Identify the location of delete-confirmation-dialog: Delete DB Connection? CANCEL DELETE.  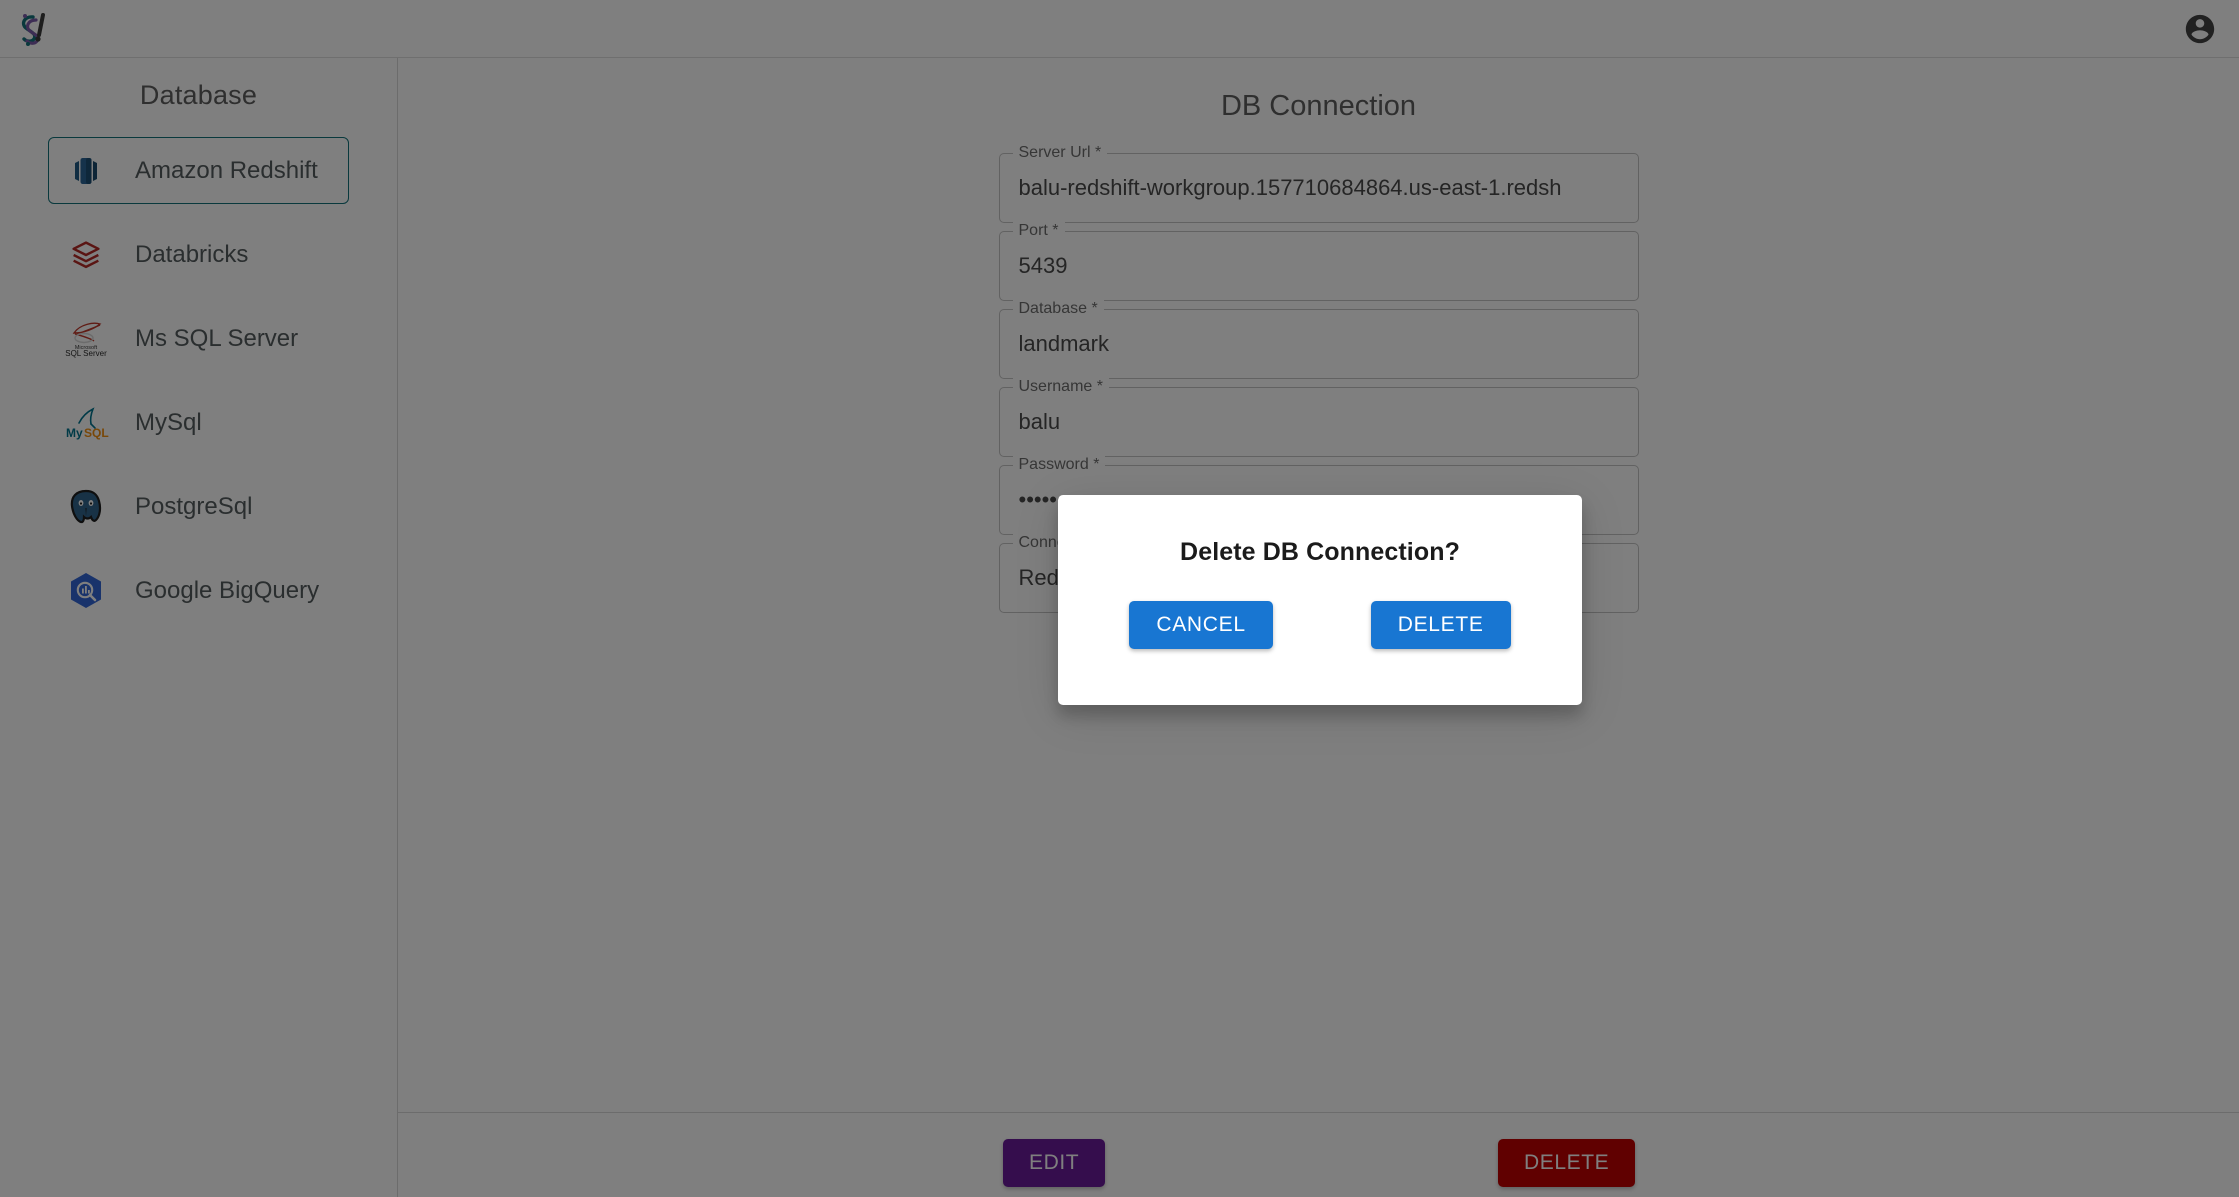
(1320, 600).